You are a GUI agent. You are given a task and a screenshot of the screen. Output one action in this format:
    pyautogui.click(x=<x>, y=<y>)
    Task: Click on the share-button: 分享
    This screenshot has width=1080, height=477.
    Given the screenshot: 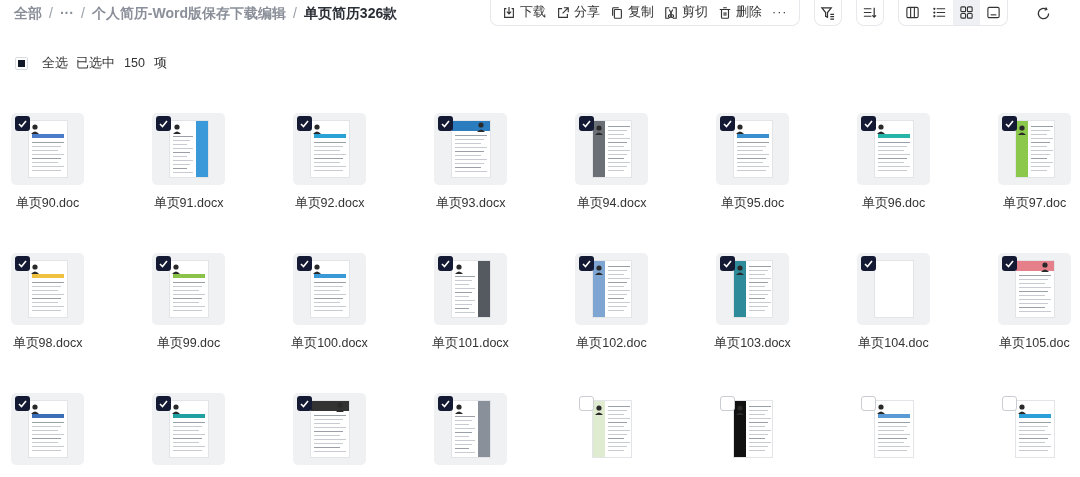 What is the action you would take?
    pyautogui.click(x=578, y=12)
    